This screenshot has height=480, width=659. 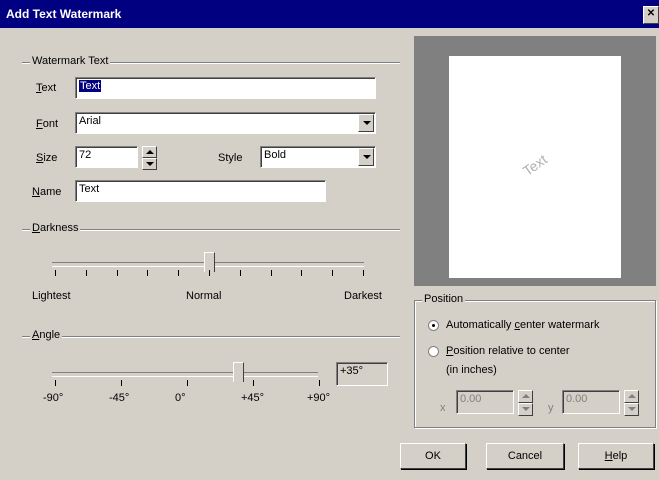 I want to click on relative-position-sublabel: (in inches), so click(x=471, y=370).